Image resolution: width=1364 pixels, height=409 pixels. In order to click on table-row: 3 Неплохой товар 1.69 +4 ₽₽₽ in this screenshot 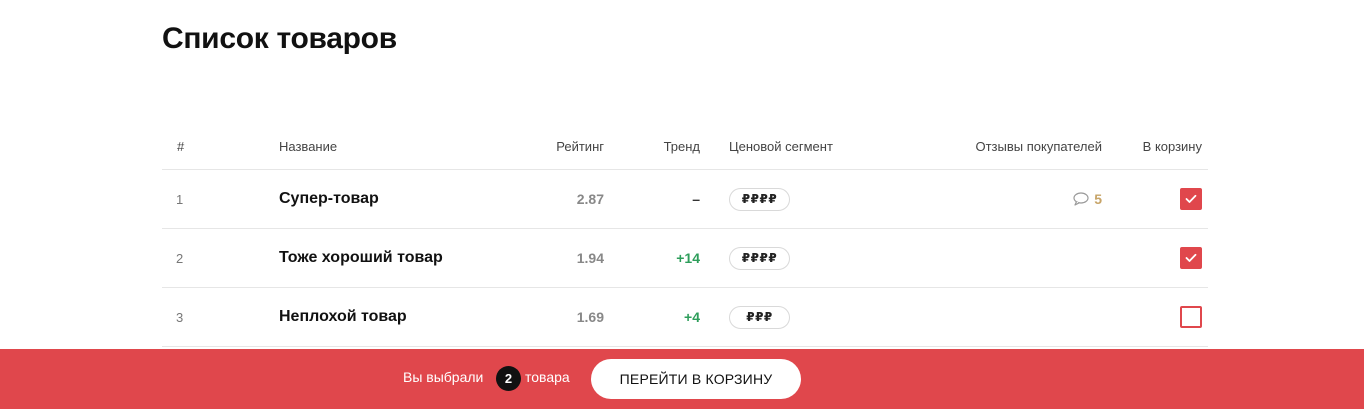, I will do `click(685, 317)`.